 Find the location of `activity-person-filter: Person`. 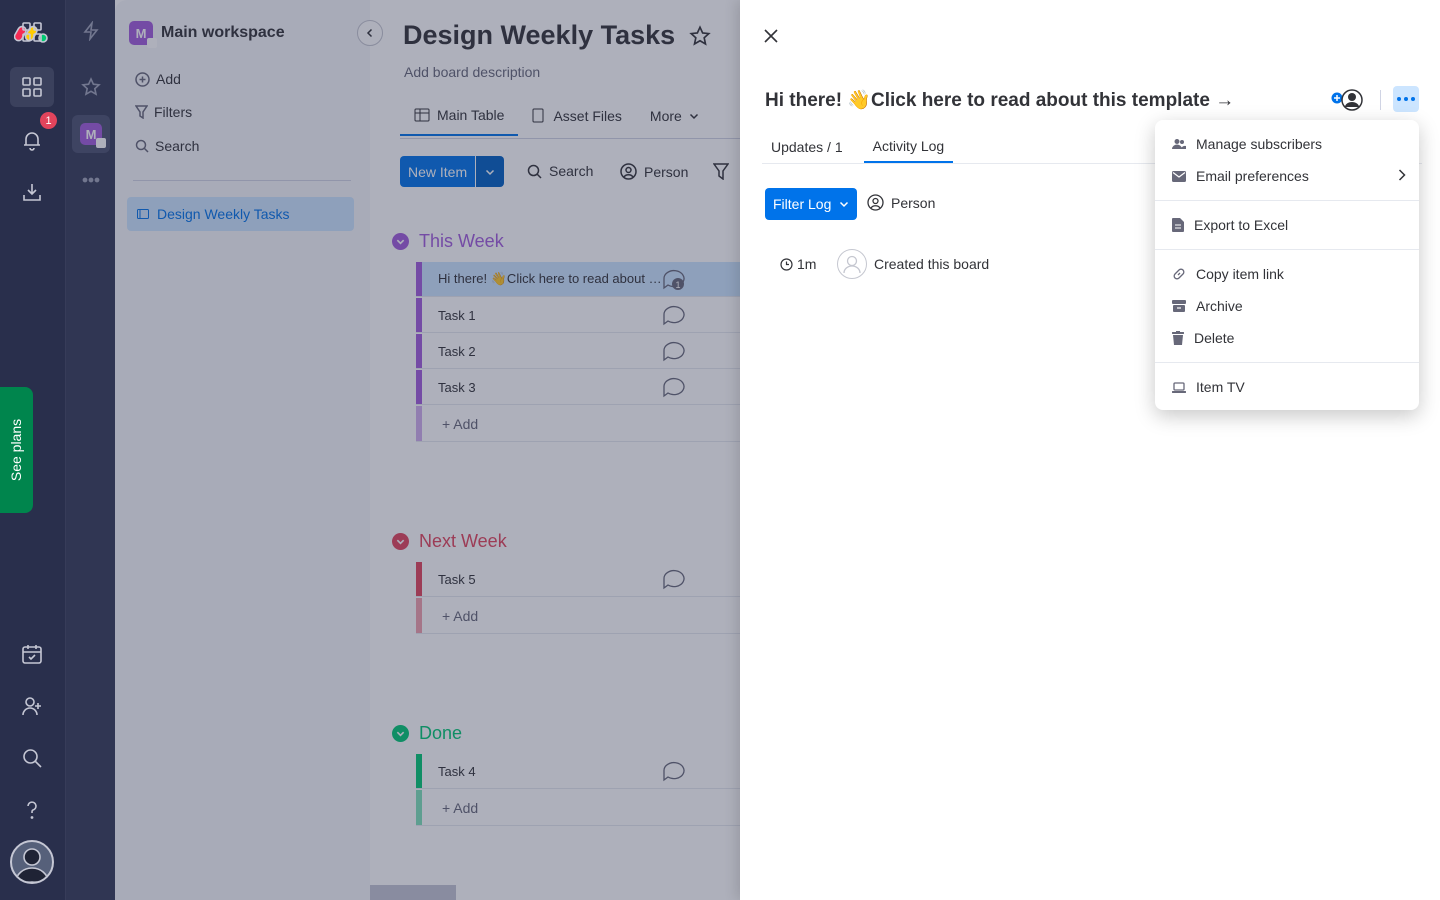

activity-person-filter: Person is located at coordinates (901, 202).